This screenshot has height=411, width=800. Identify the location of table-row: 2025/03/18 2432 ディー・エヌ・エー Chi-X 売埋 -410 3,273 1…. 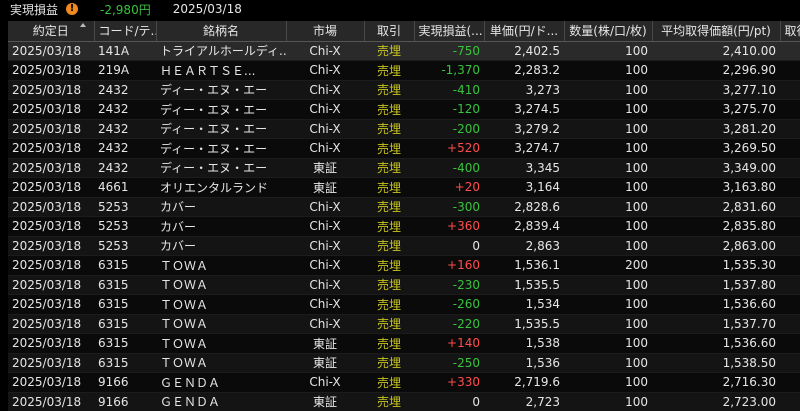
(404, 90).